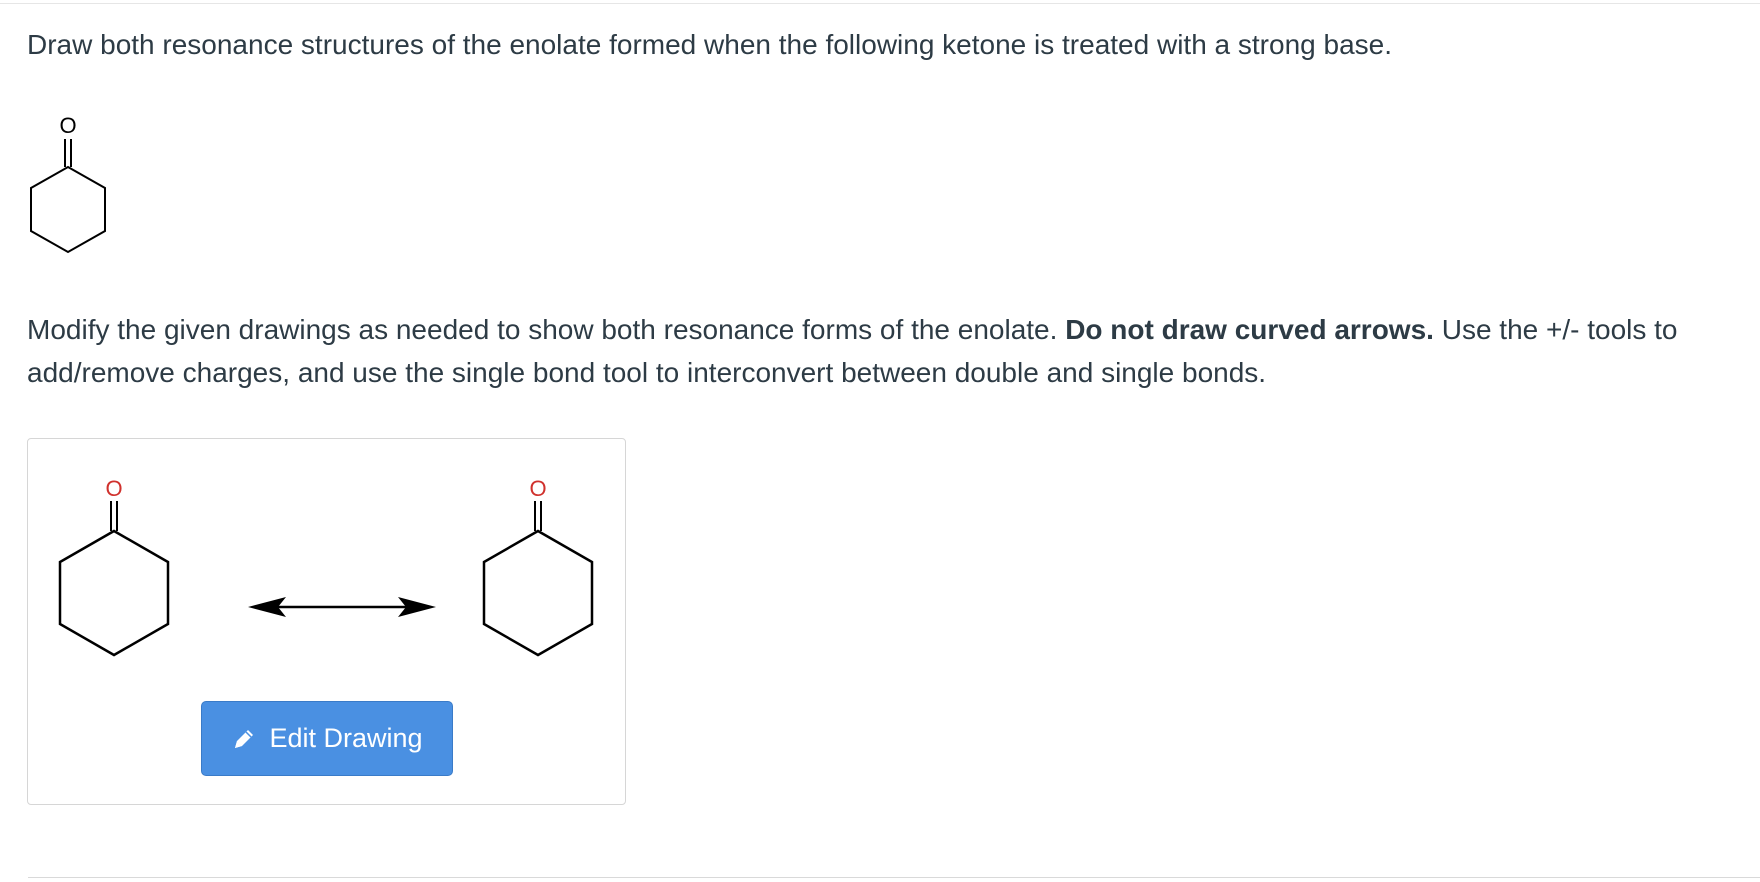 The width and height of the screenshot is (1760, 882). Describe the element at coordinates (537, 488) in the screenshot. I see `right-oxygen-label: O` at that location.